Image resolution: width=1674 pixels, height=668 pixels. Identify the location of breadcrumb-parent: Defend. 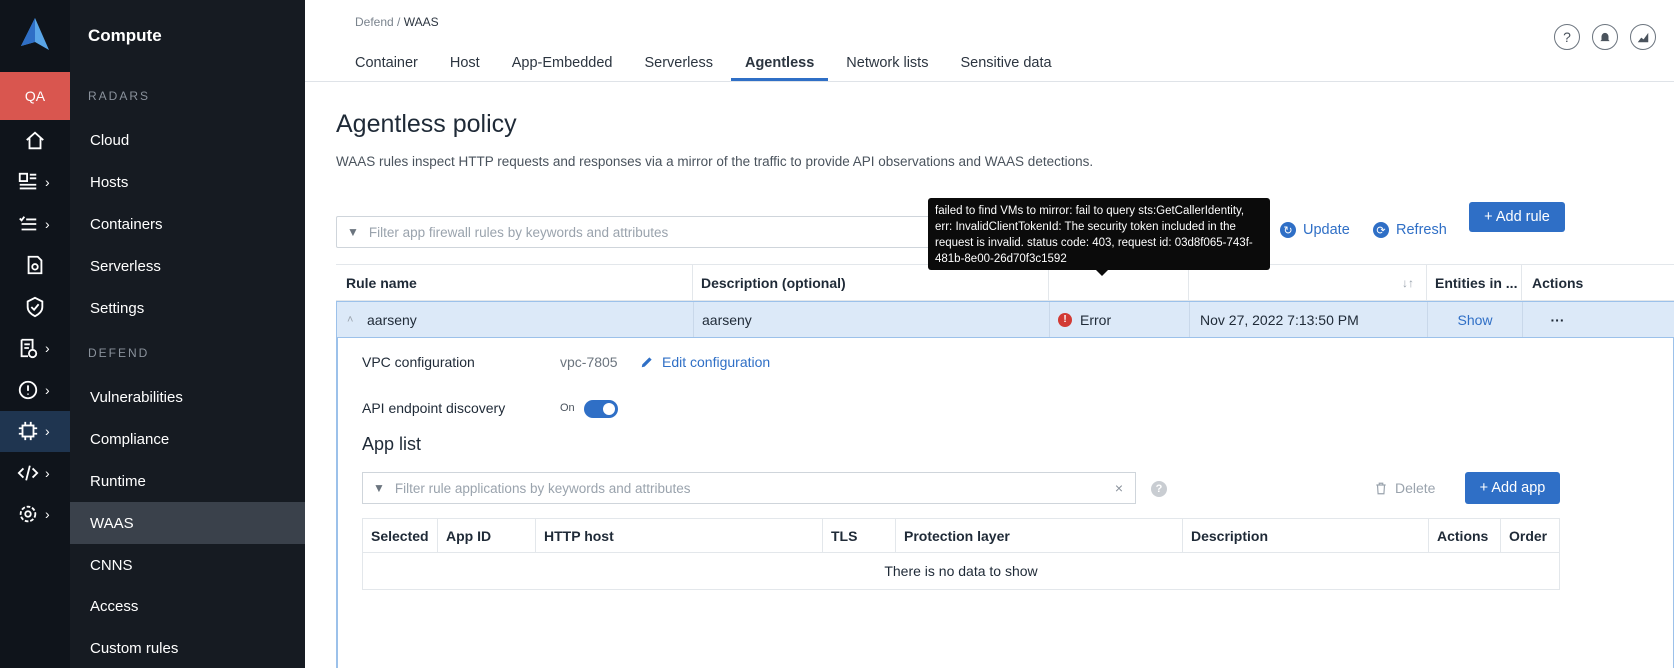
(374, 22).